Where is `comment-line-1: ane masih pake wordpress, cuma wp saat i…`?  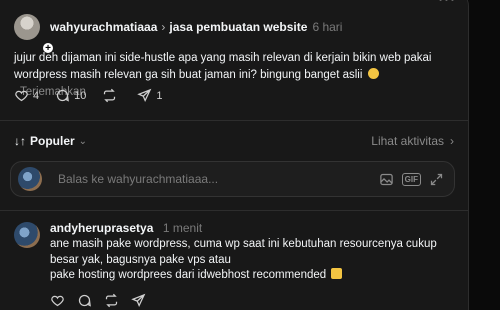
comment-line-1: ane masih pake wordpress, cuma wp saat i… is located at coordinates (243, 252).